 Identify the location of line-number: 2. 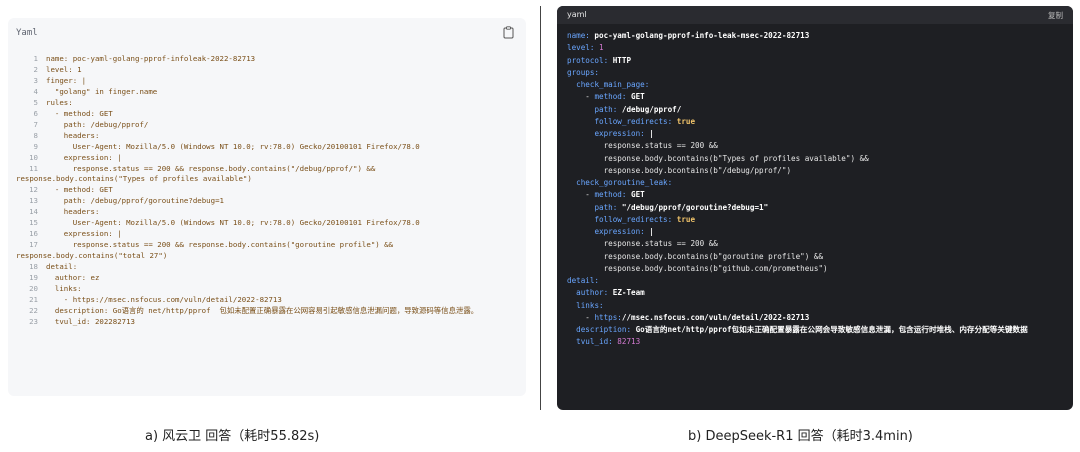
(35, 69).